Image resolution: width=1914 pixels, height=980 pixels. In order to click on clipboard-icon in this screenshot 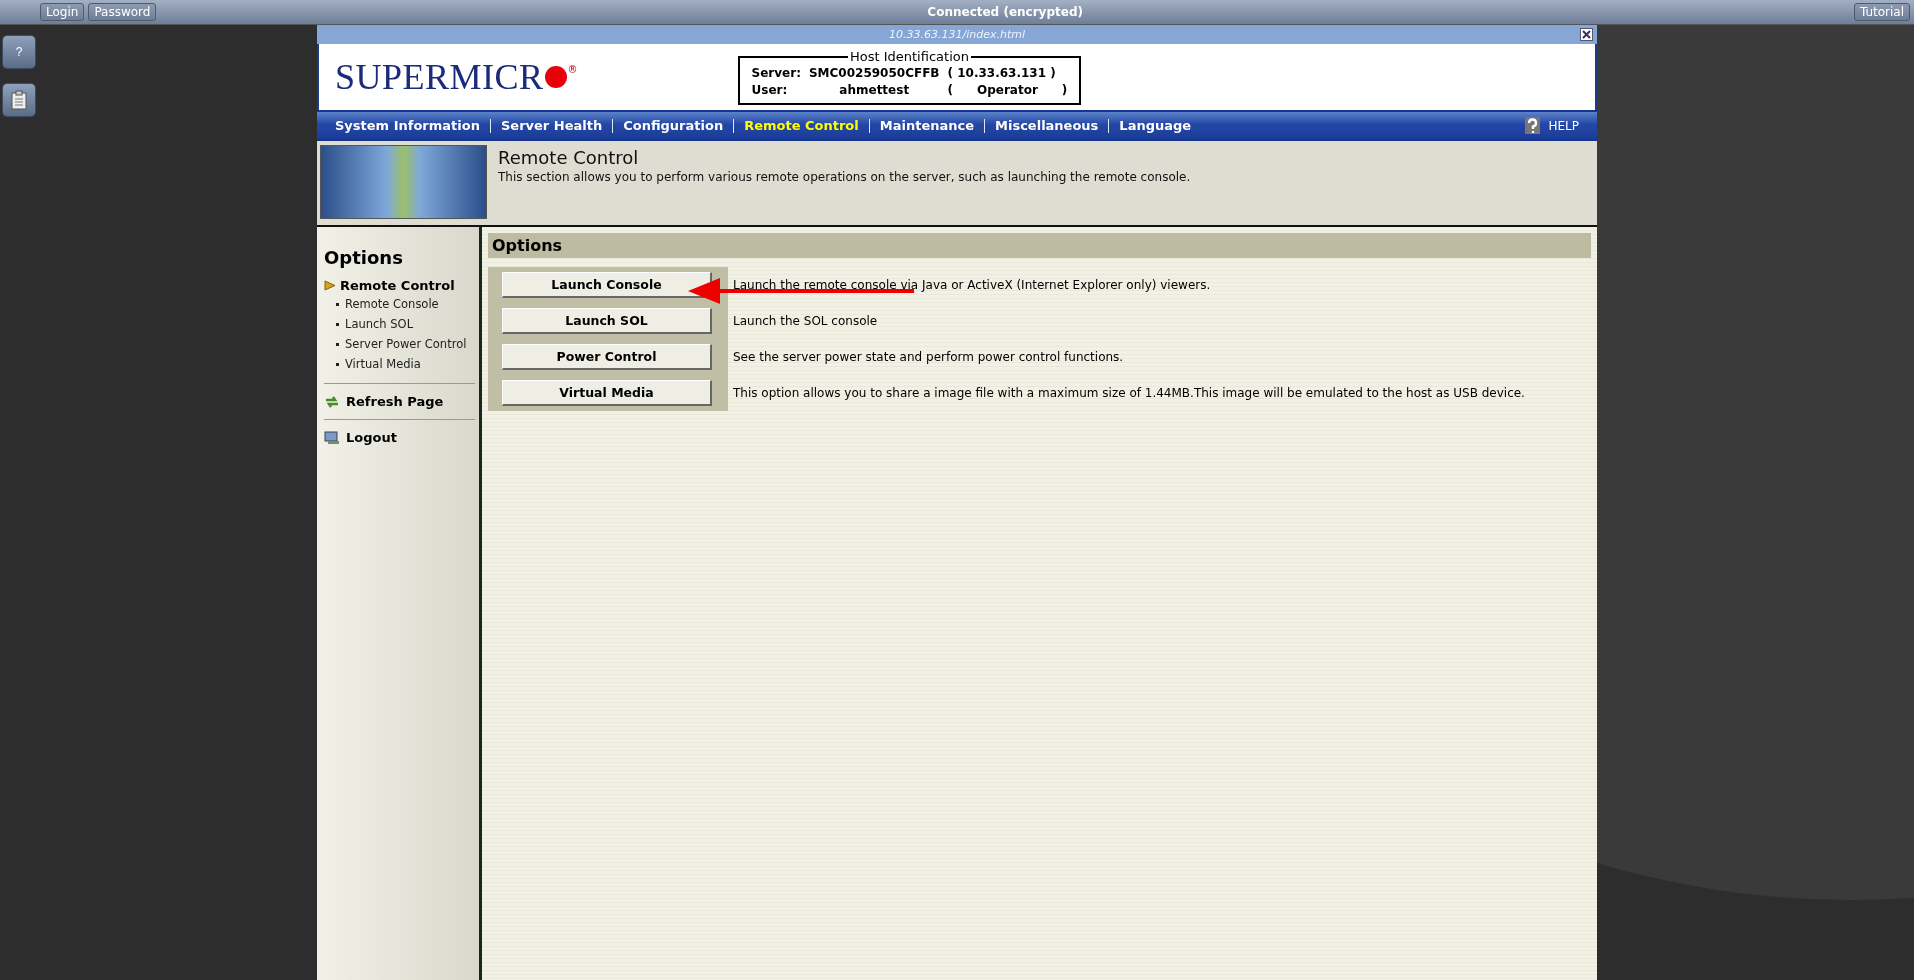, I will do `click(19, 100)`.